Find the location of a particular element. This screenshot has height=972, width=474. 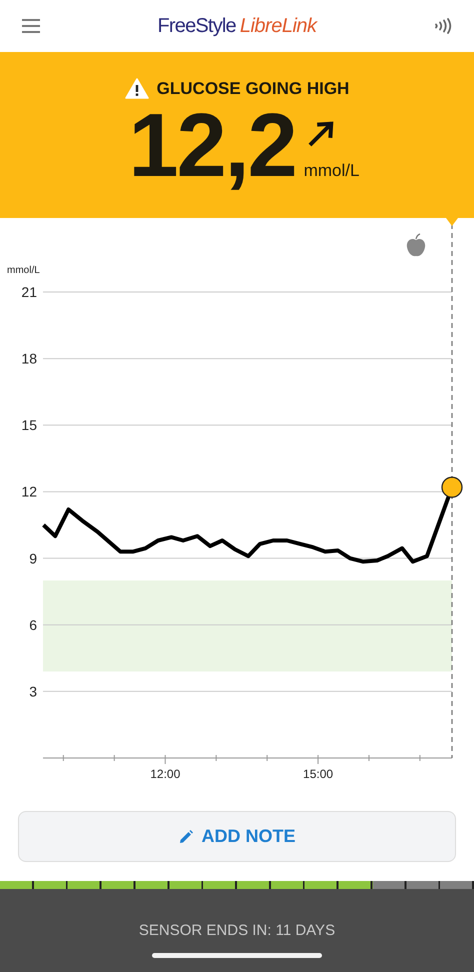

unit-label: mmol/L is located at coordinates (332, 171).